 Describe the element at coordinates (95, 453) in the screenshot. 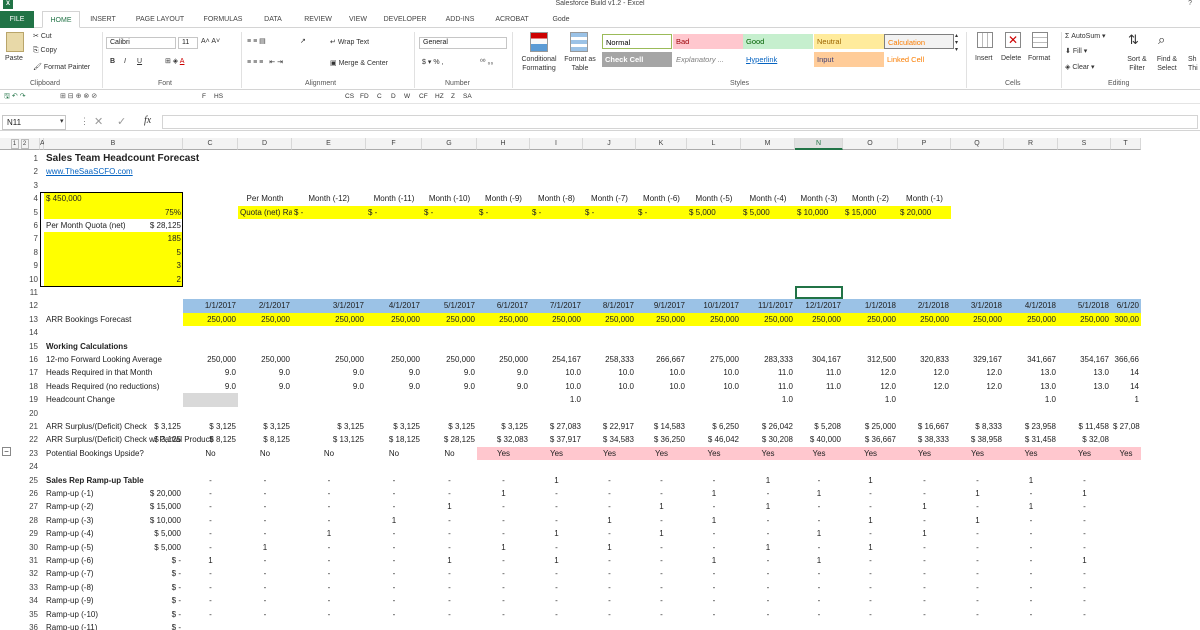

I see `cell-a-label: Potential Bookings Upside?` at that location.